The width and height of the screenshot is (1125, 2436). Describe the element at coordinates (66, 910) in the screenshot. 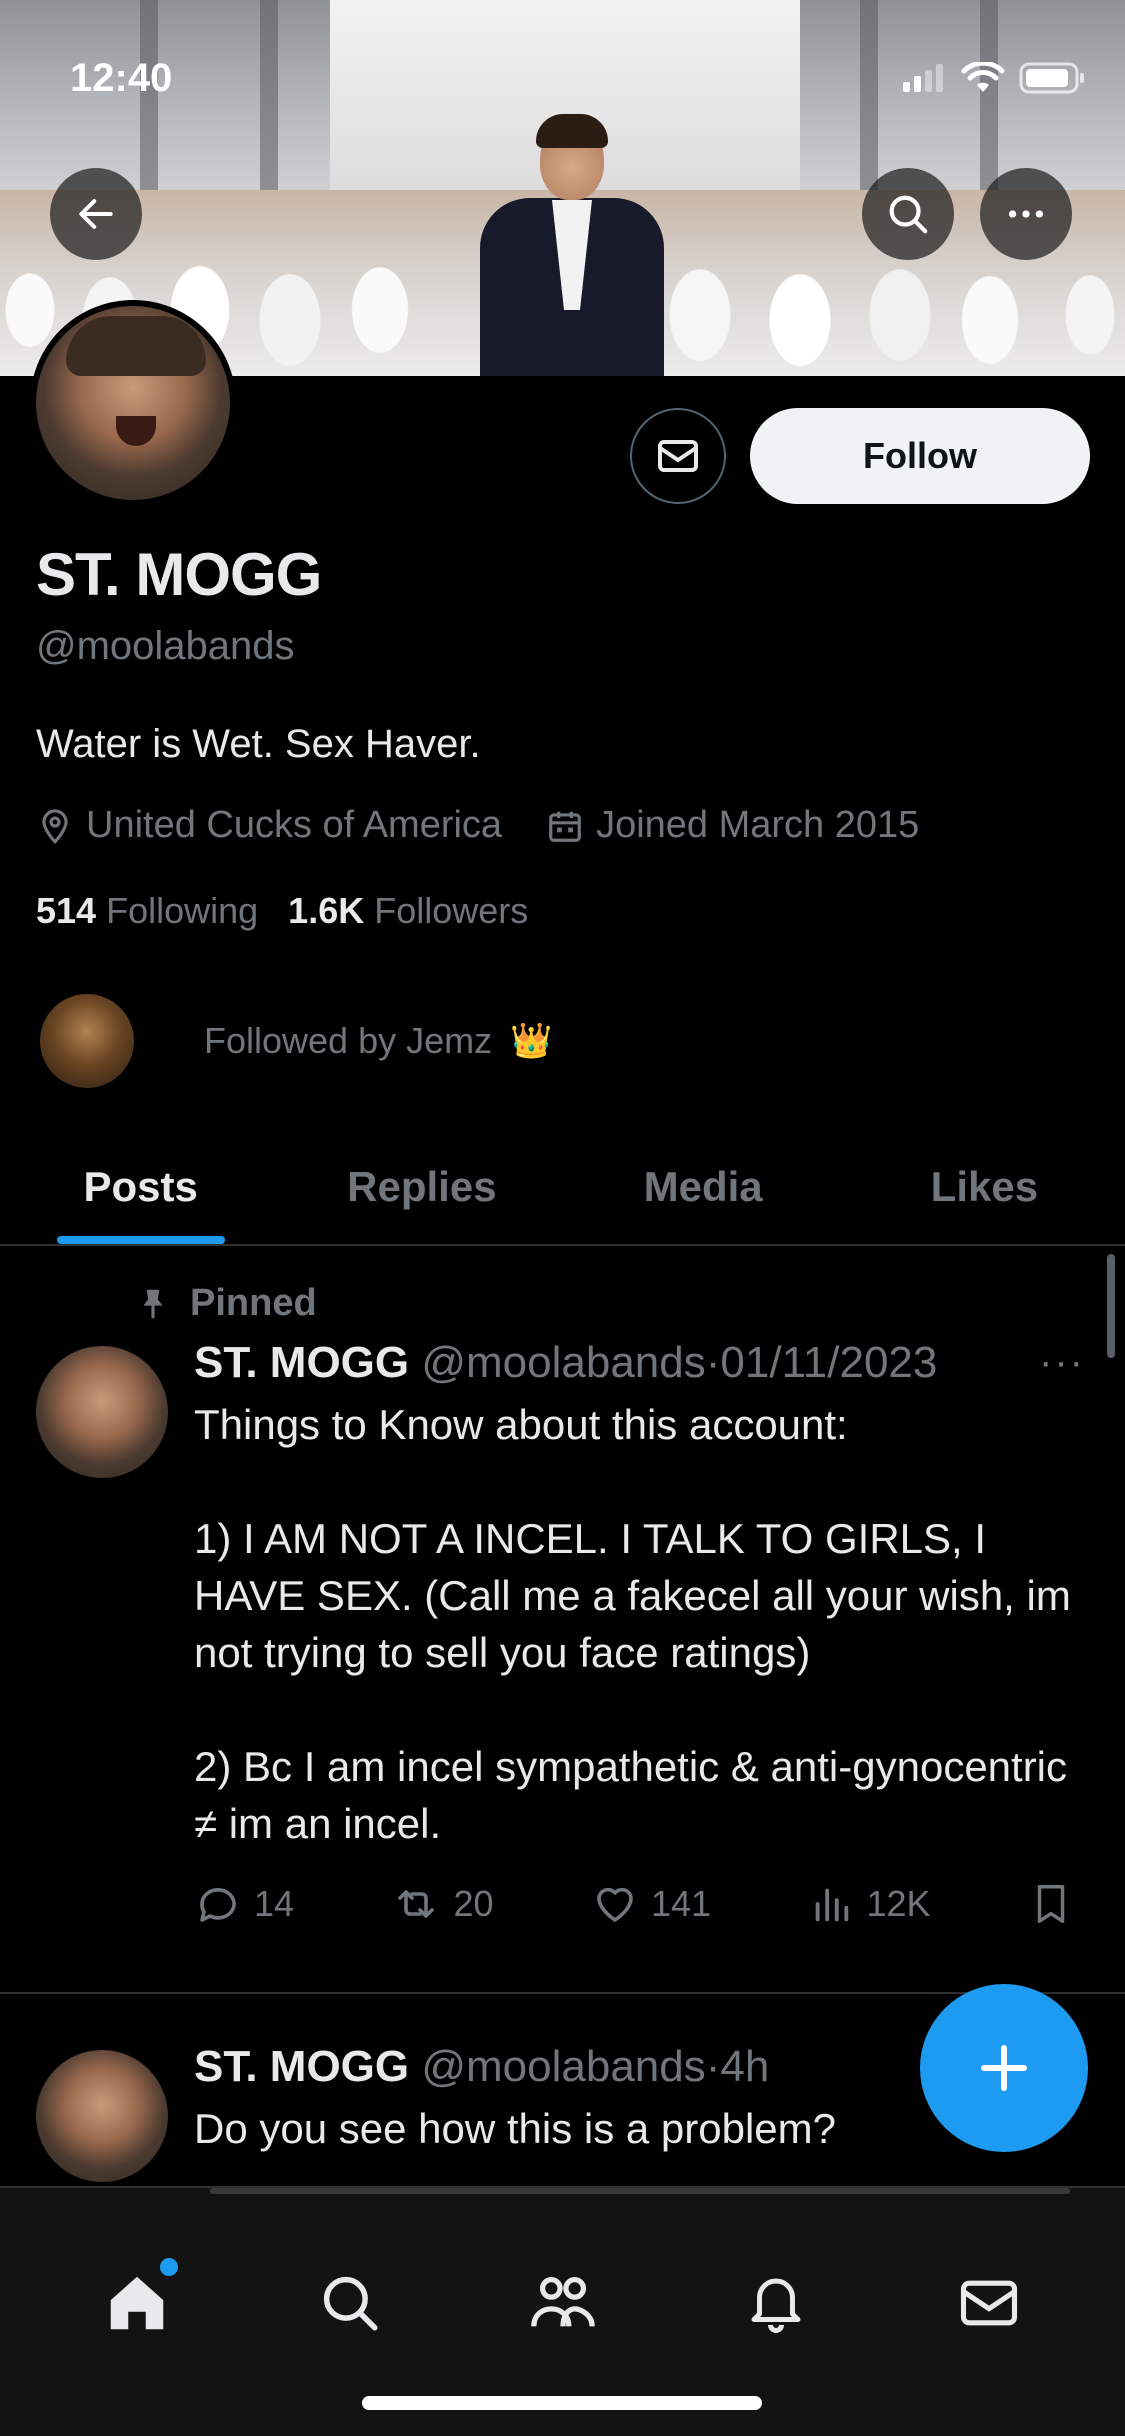

I see `following-count: 514` at that location.